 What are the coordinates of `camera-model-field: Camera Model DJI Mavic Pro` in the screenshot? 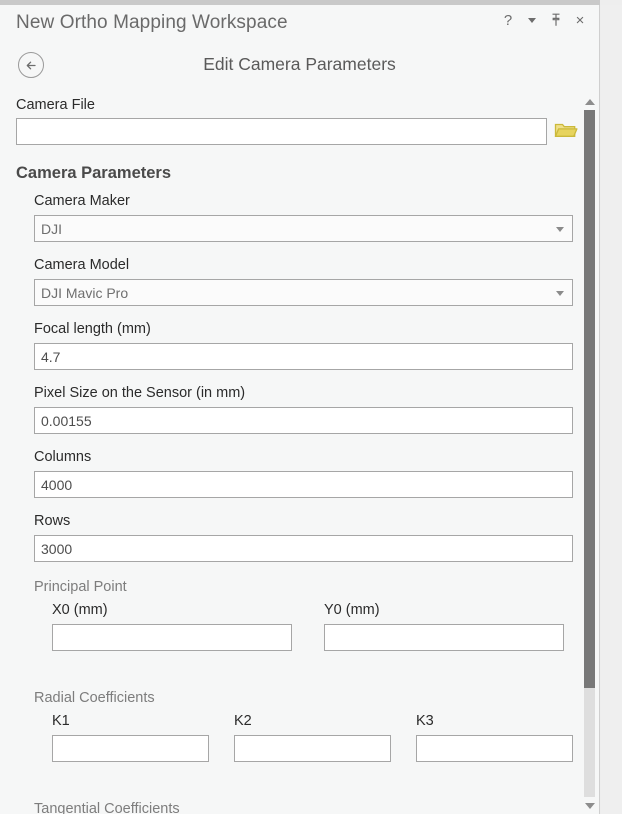 It's located at (303, 281).